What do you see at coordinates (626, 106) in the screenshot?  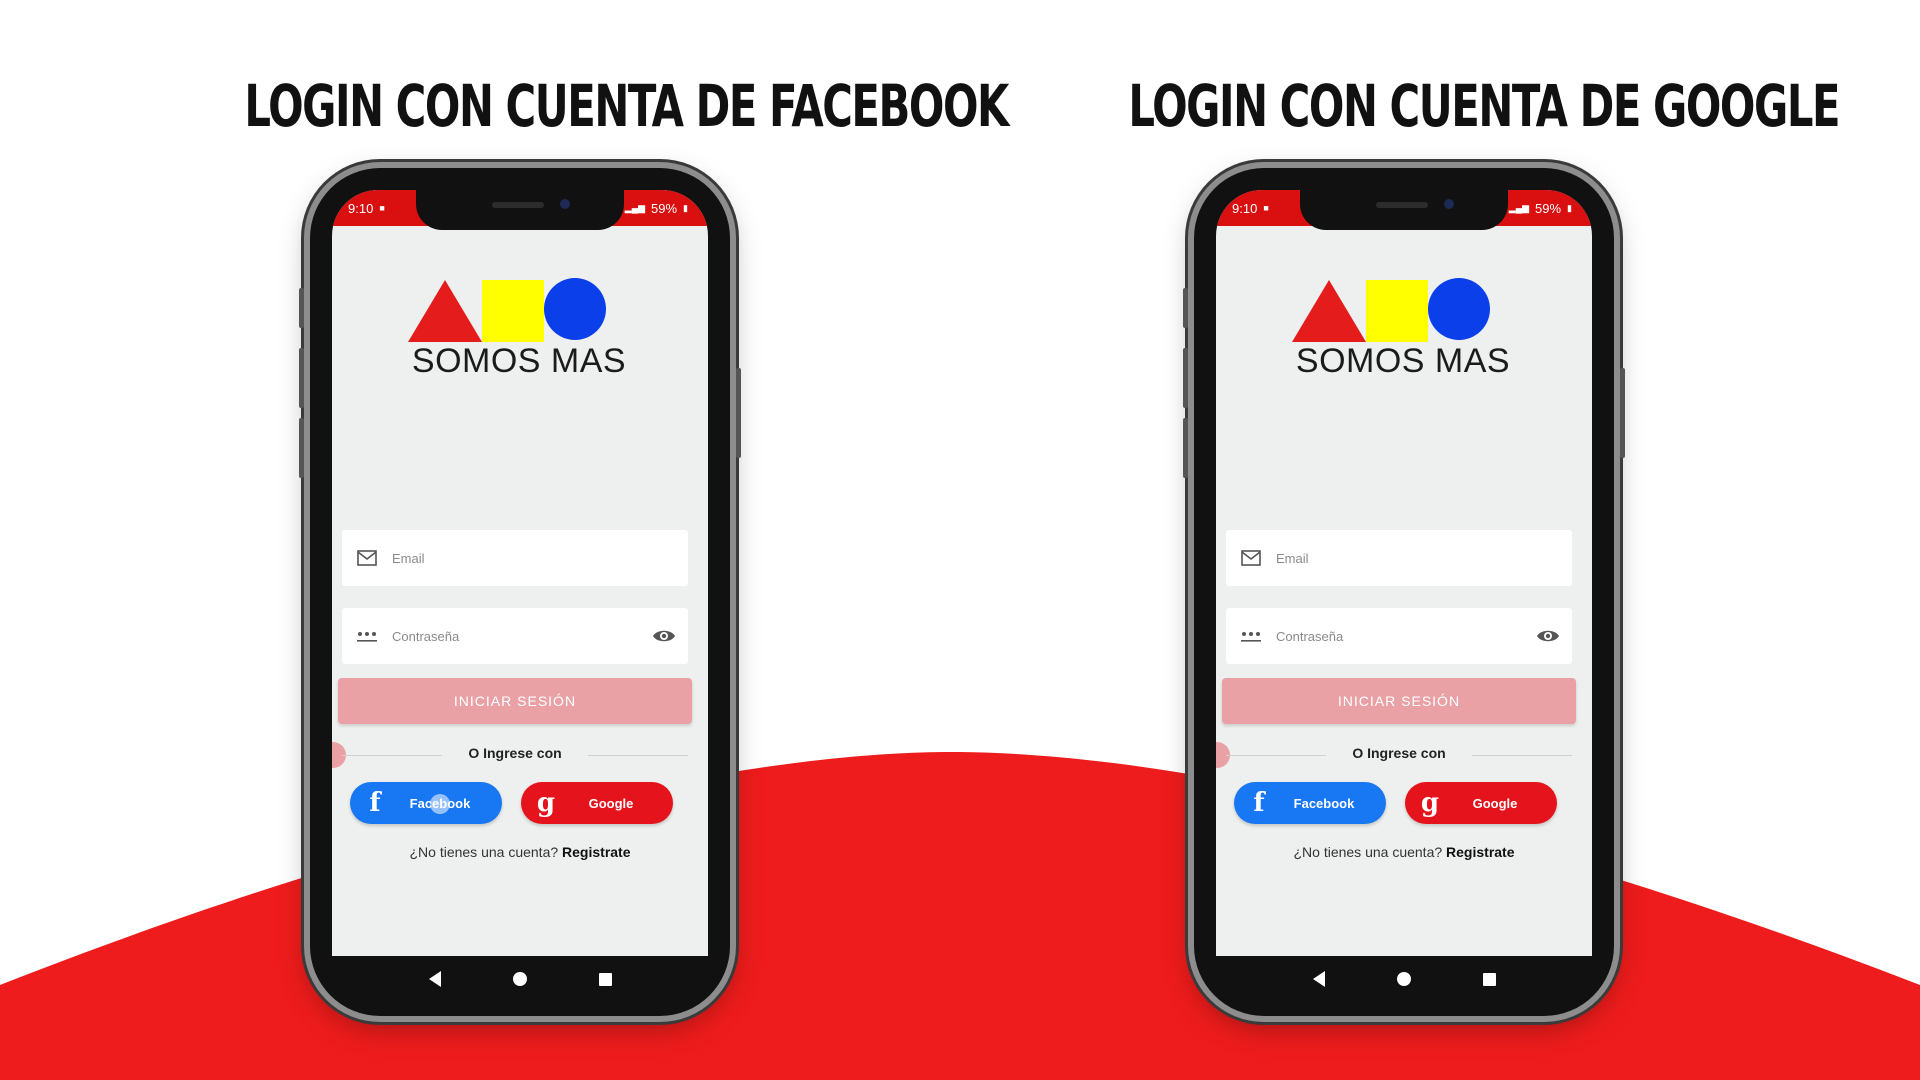 I see `facebook-login-heading: LOGIN CON CUENTA DE FACEBOOK` at bounding box center [626, 106].